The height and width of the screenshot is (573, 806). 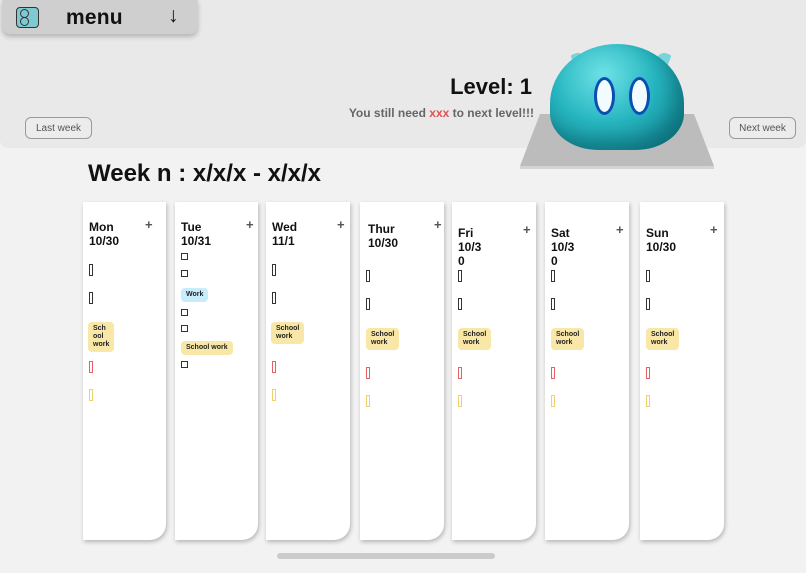 I want to click on pedestal-shadow, so click(x=617, y=167).